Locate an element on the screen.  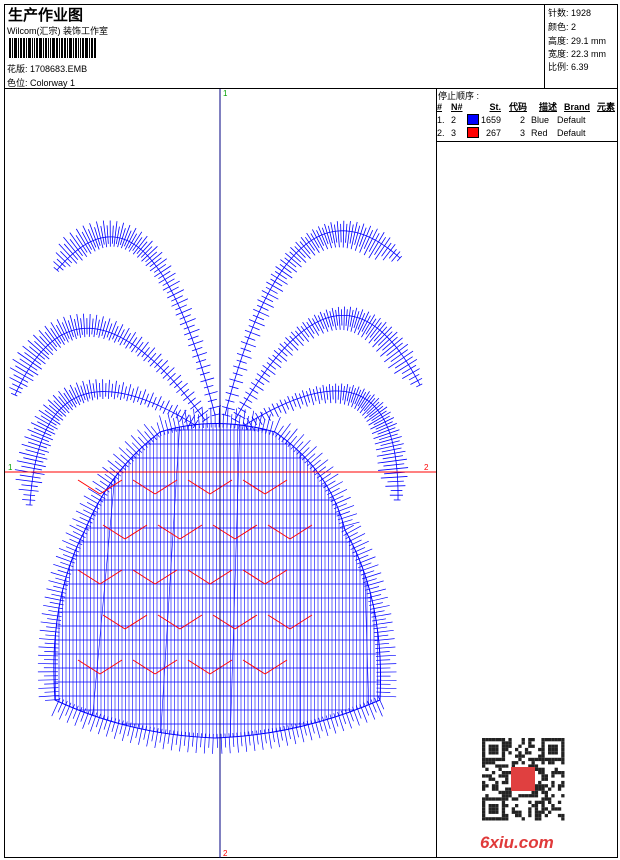
axis-left-label: 1 is located at coordinates (10, 467).